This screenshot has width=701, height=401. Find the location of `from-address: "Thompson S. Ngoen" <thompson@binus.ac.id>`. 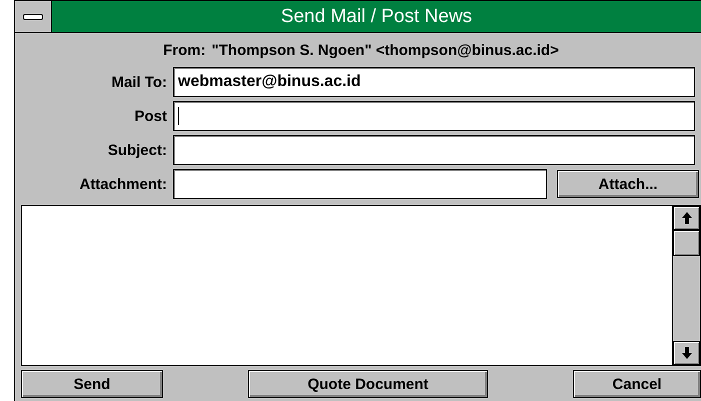

from-address: "Thompson S. Ngoen" <thompson@binus.ac.id> is located at coordinates (385, 50).